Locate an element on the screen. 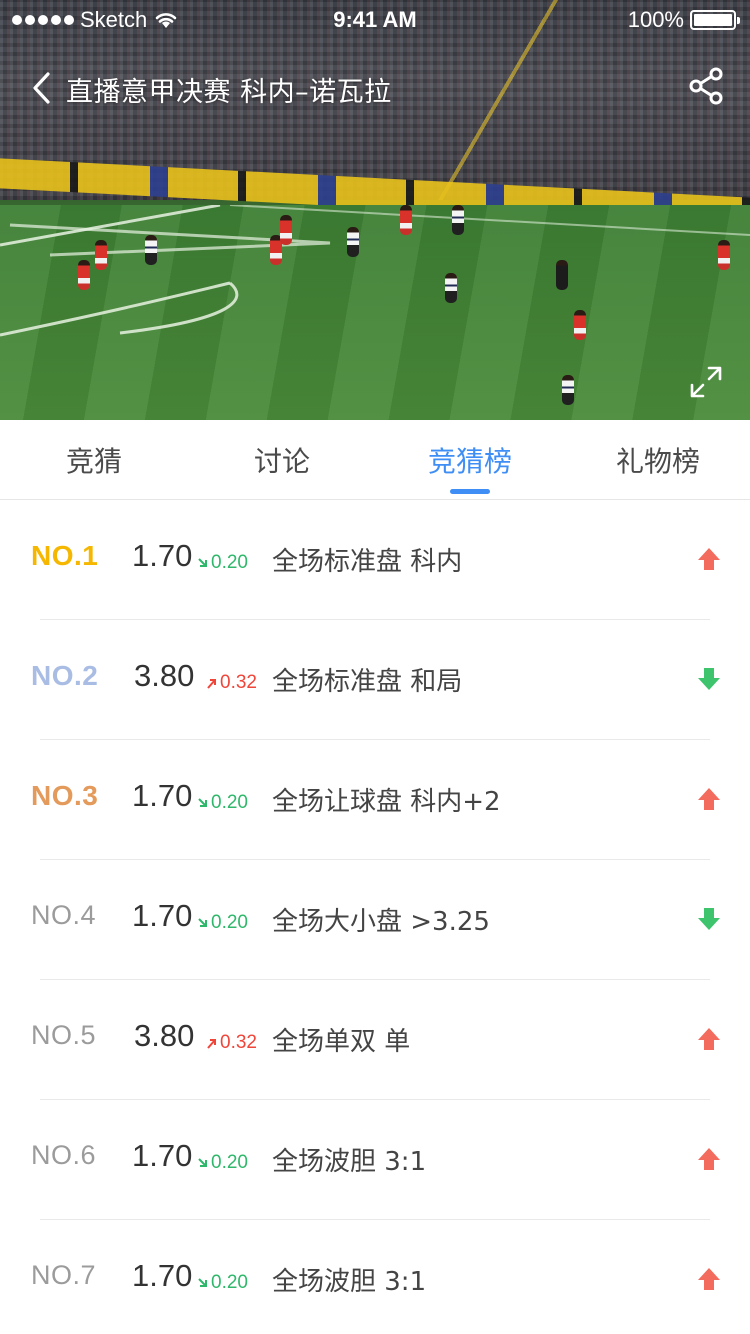 The image size is (750, 1334). back-button is located at coordinates (42, 88).